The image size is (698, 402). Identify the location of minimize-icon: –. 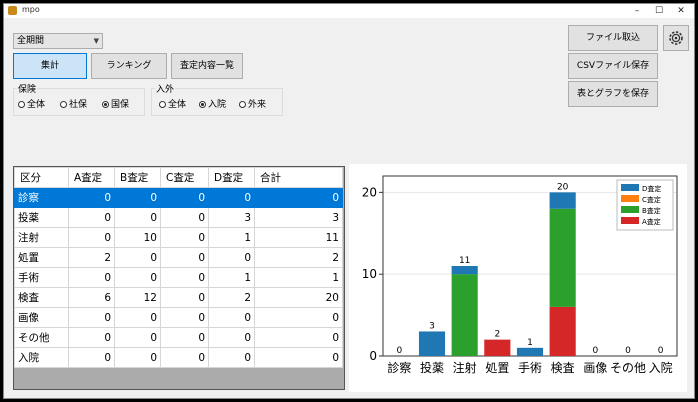
(637, 11).